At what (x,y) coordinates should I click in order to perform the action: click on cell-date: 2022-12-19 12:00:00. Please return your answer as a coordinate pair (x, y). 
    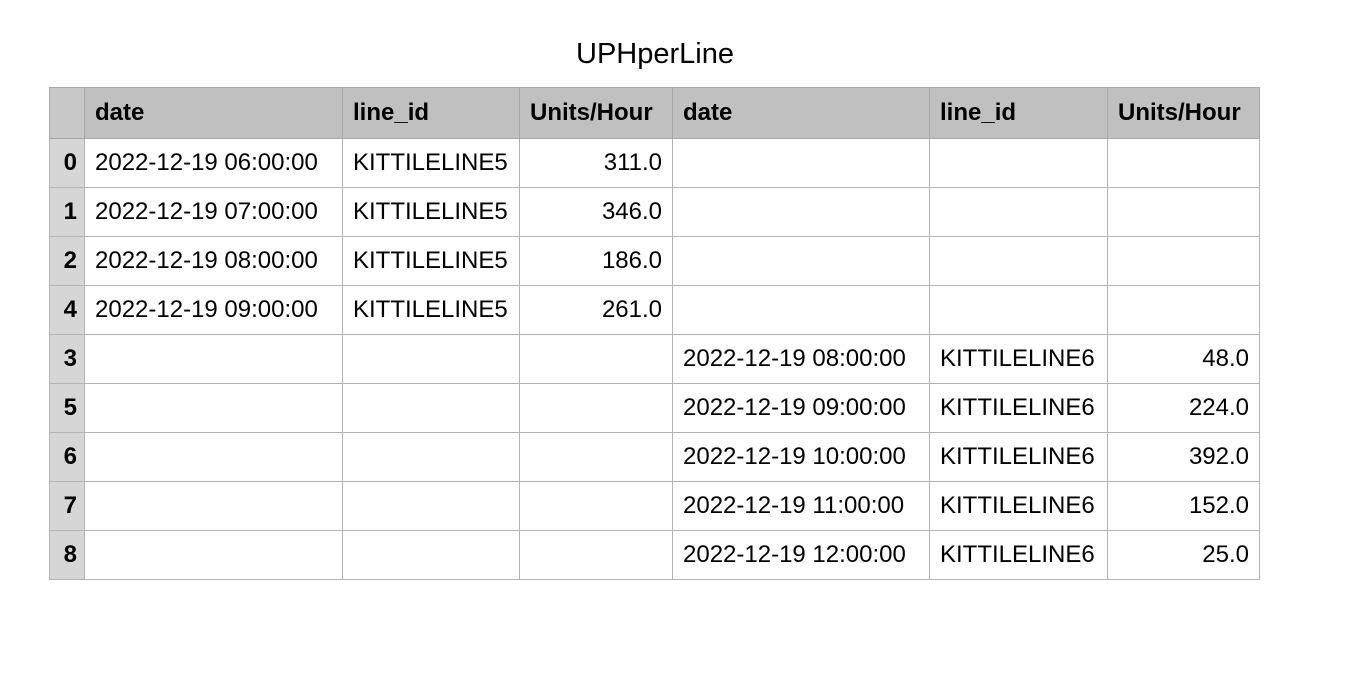
    Looking at the image, I should click on (801, 555).